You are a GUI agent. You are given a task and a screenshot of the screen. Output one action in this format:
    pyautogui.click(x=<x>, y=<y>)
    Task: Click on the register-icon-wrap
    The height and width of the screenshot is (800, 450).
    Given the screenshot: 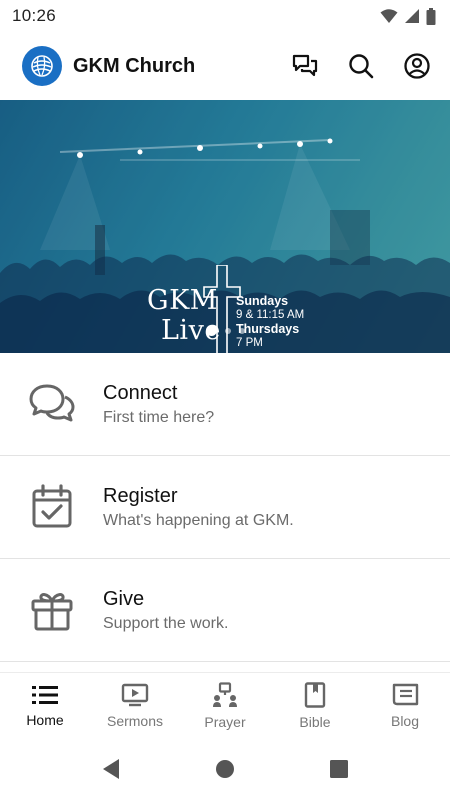 What is the action you would take?
    pyautogui.click(x=52, y=507)
    